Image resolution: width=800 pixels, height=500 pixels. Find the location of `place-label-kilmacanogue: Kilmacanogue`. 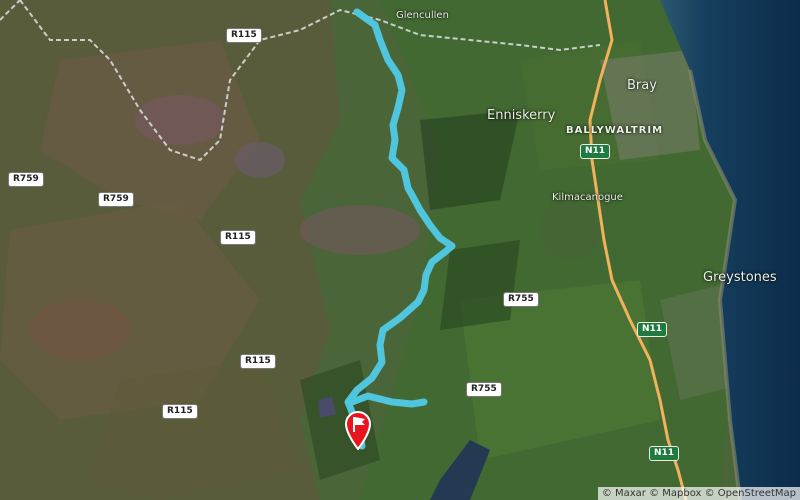

place-label-kilmacanogue: Kilmacanogue is located at coordinates (587, 197).